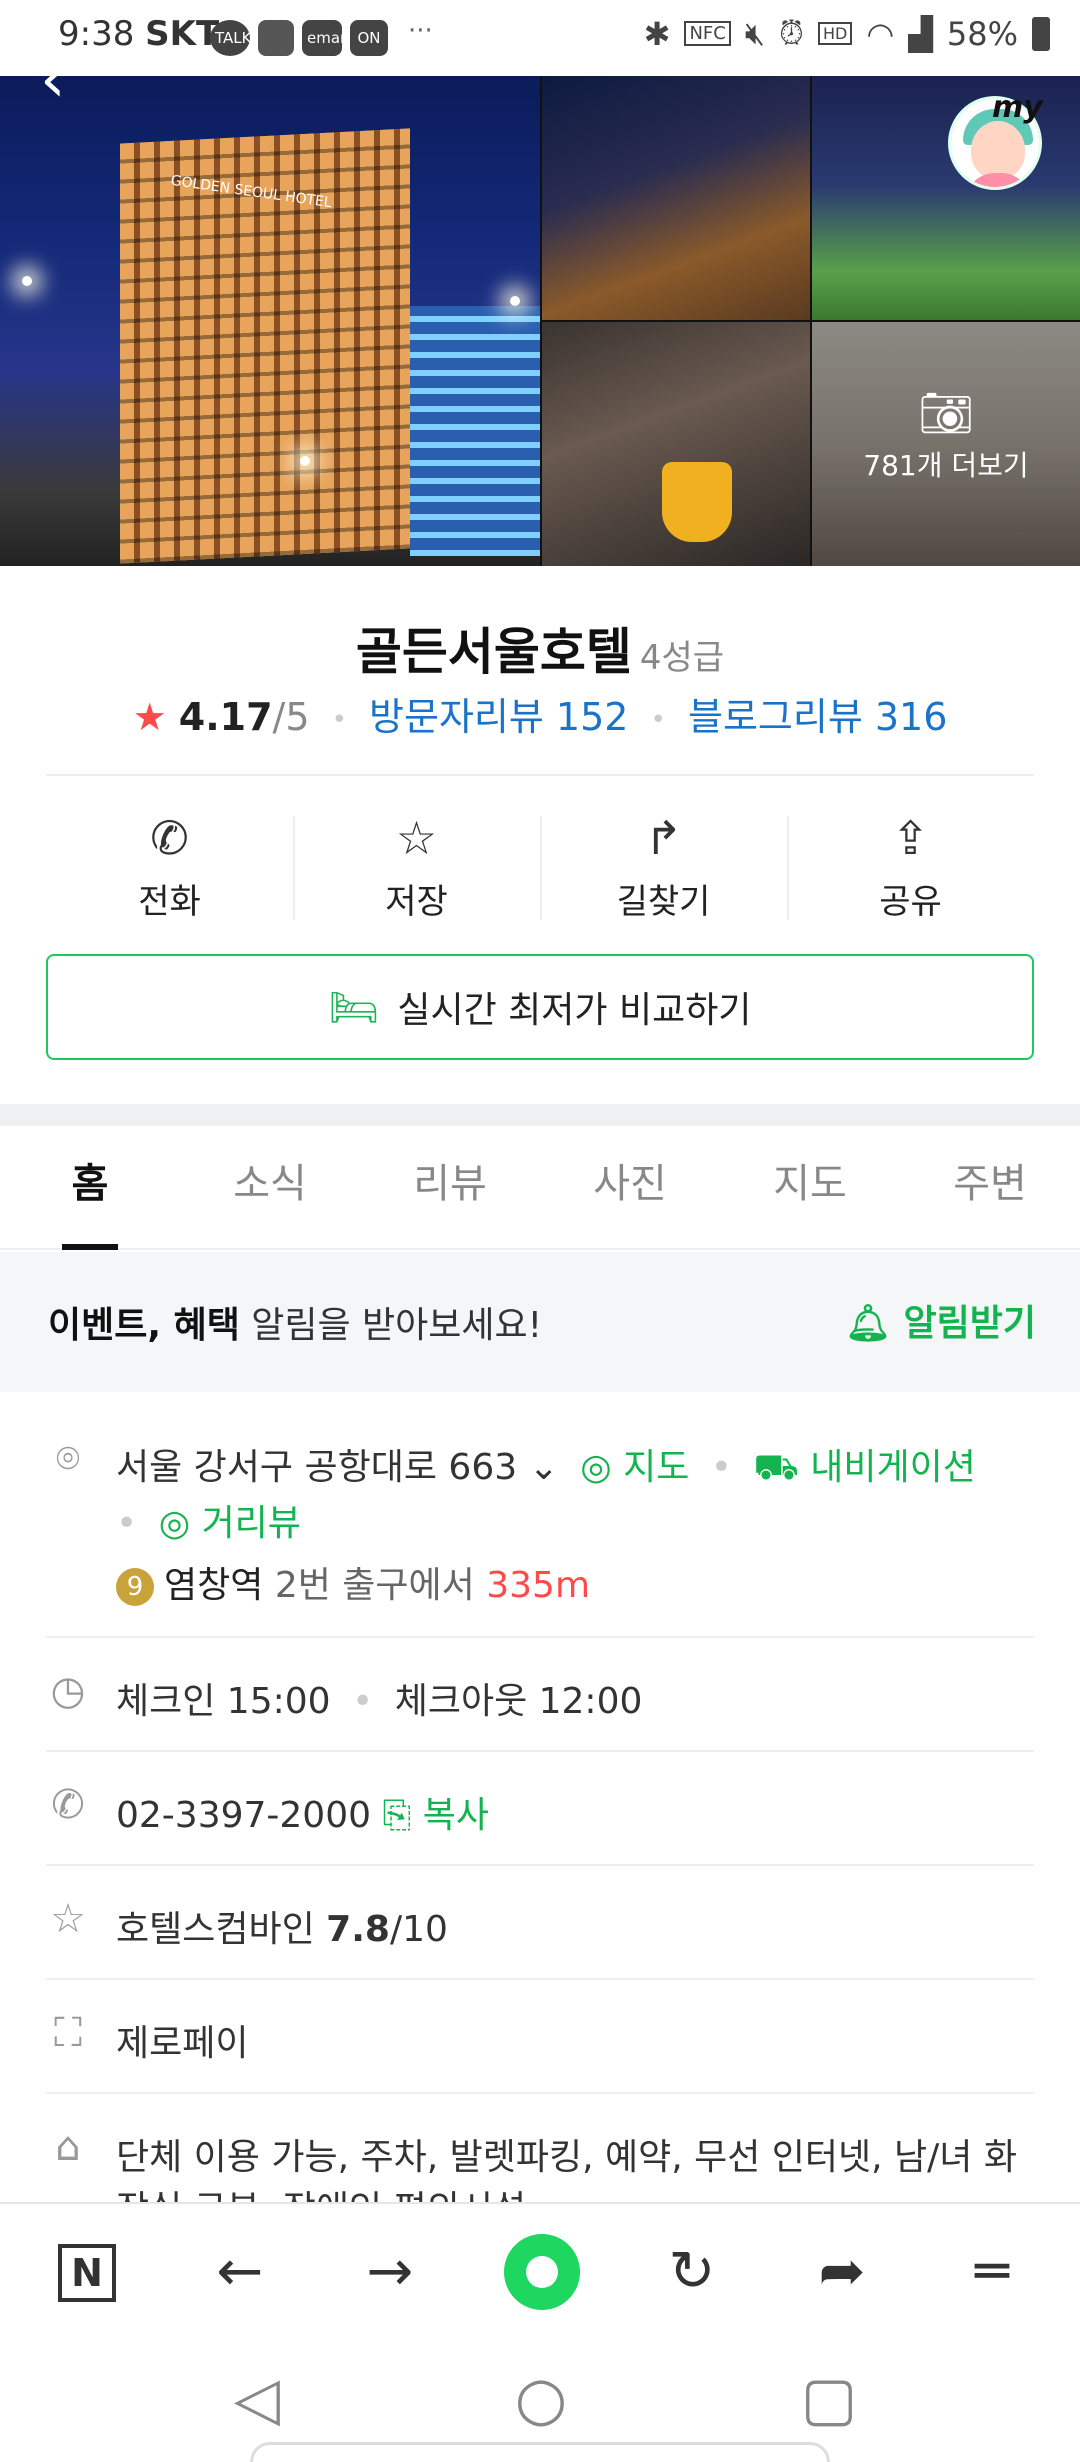  Describe the element at coordinates (230, 38) in the screenshot. I see `talk-badge-icon: TALK` at that location.